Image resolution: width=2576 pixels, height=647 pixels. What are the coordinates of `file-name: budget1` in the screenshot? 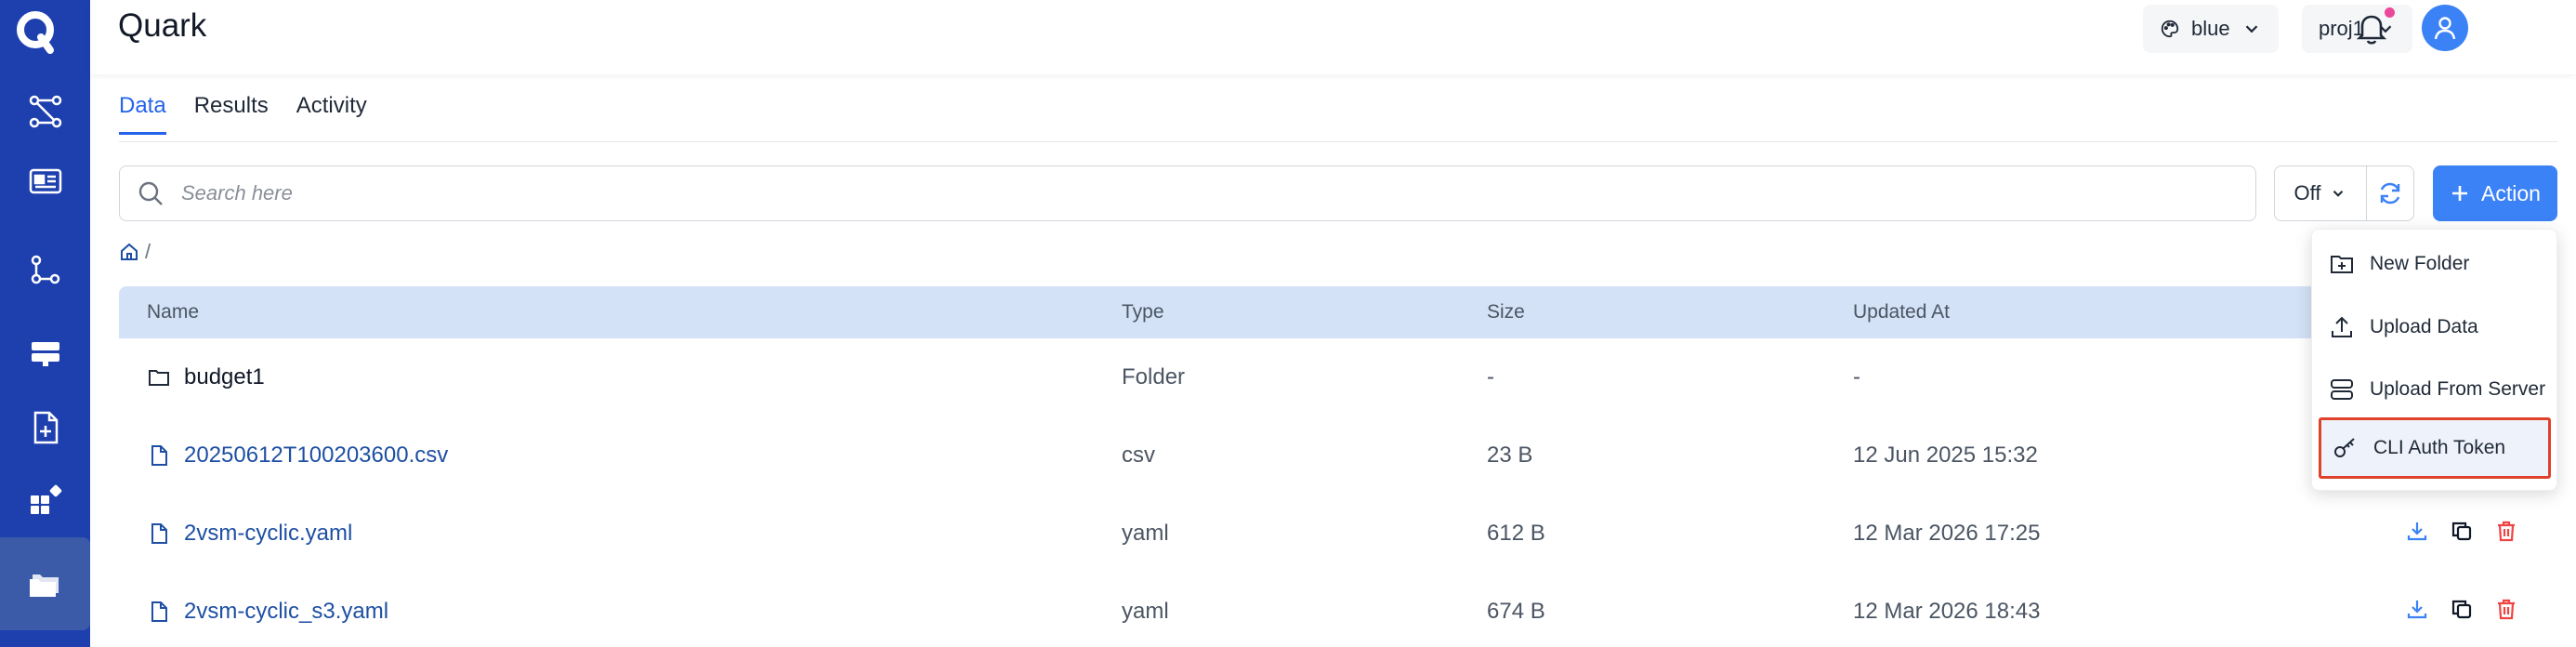 It's located at (224, 377).